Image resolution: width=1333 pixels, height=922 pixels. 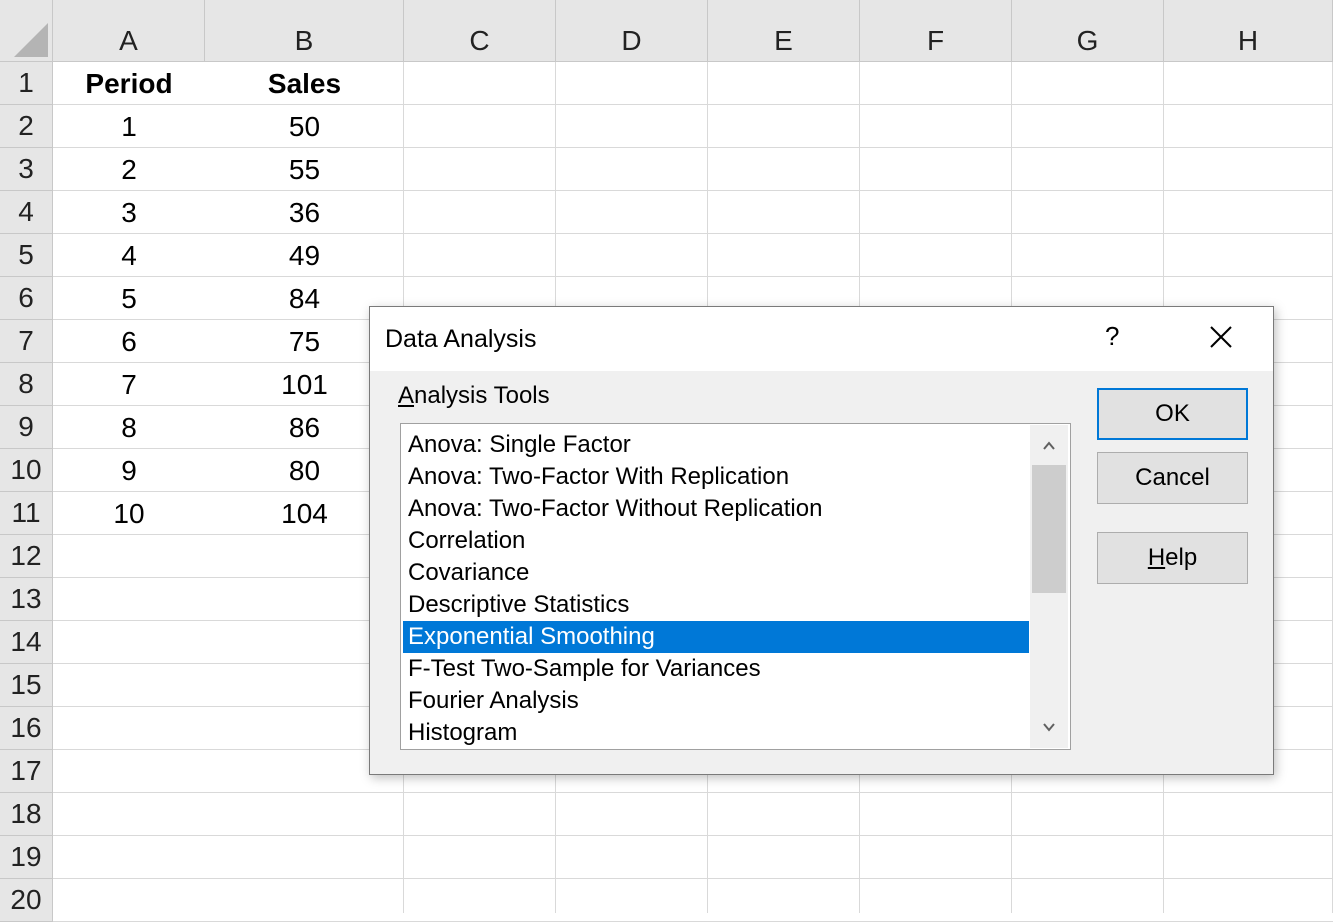 I want to click on column-header-f: F, so click(x=936, y=31).